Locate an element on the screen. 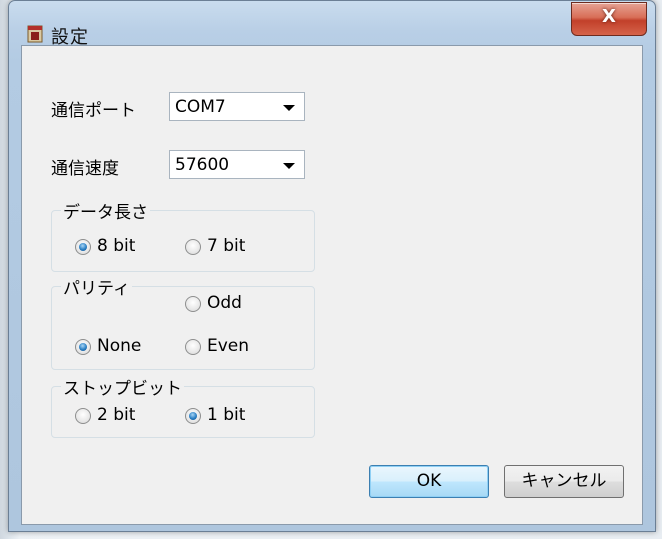 The width and height of the screenshot is (662, 539). close-icon: X is located at coordinates (609, 16).